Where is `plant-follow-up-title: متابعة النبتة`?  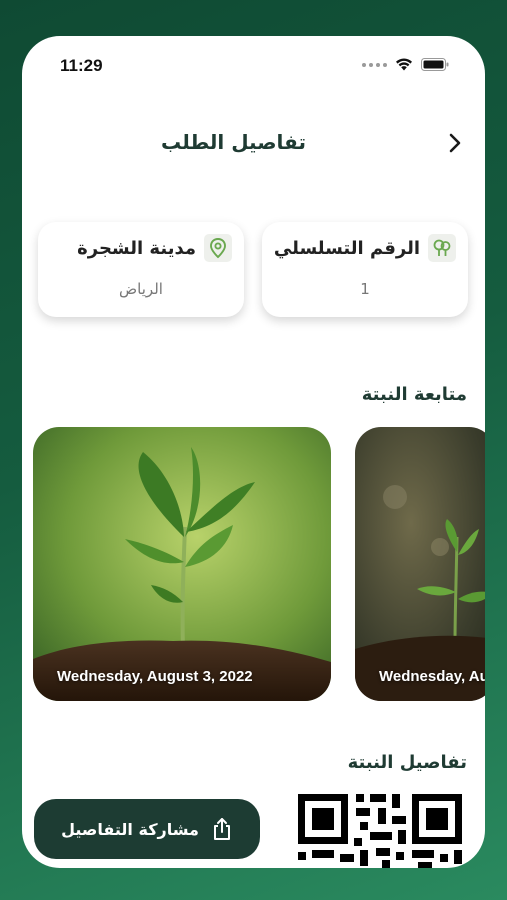
plant-follow-up-title: متابعة النبتة is located at coordinates (414, 394).